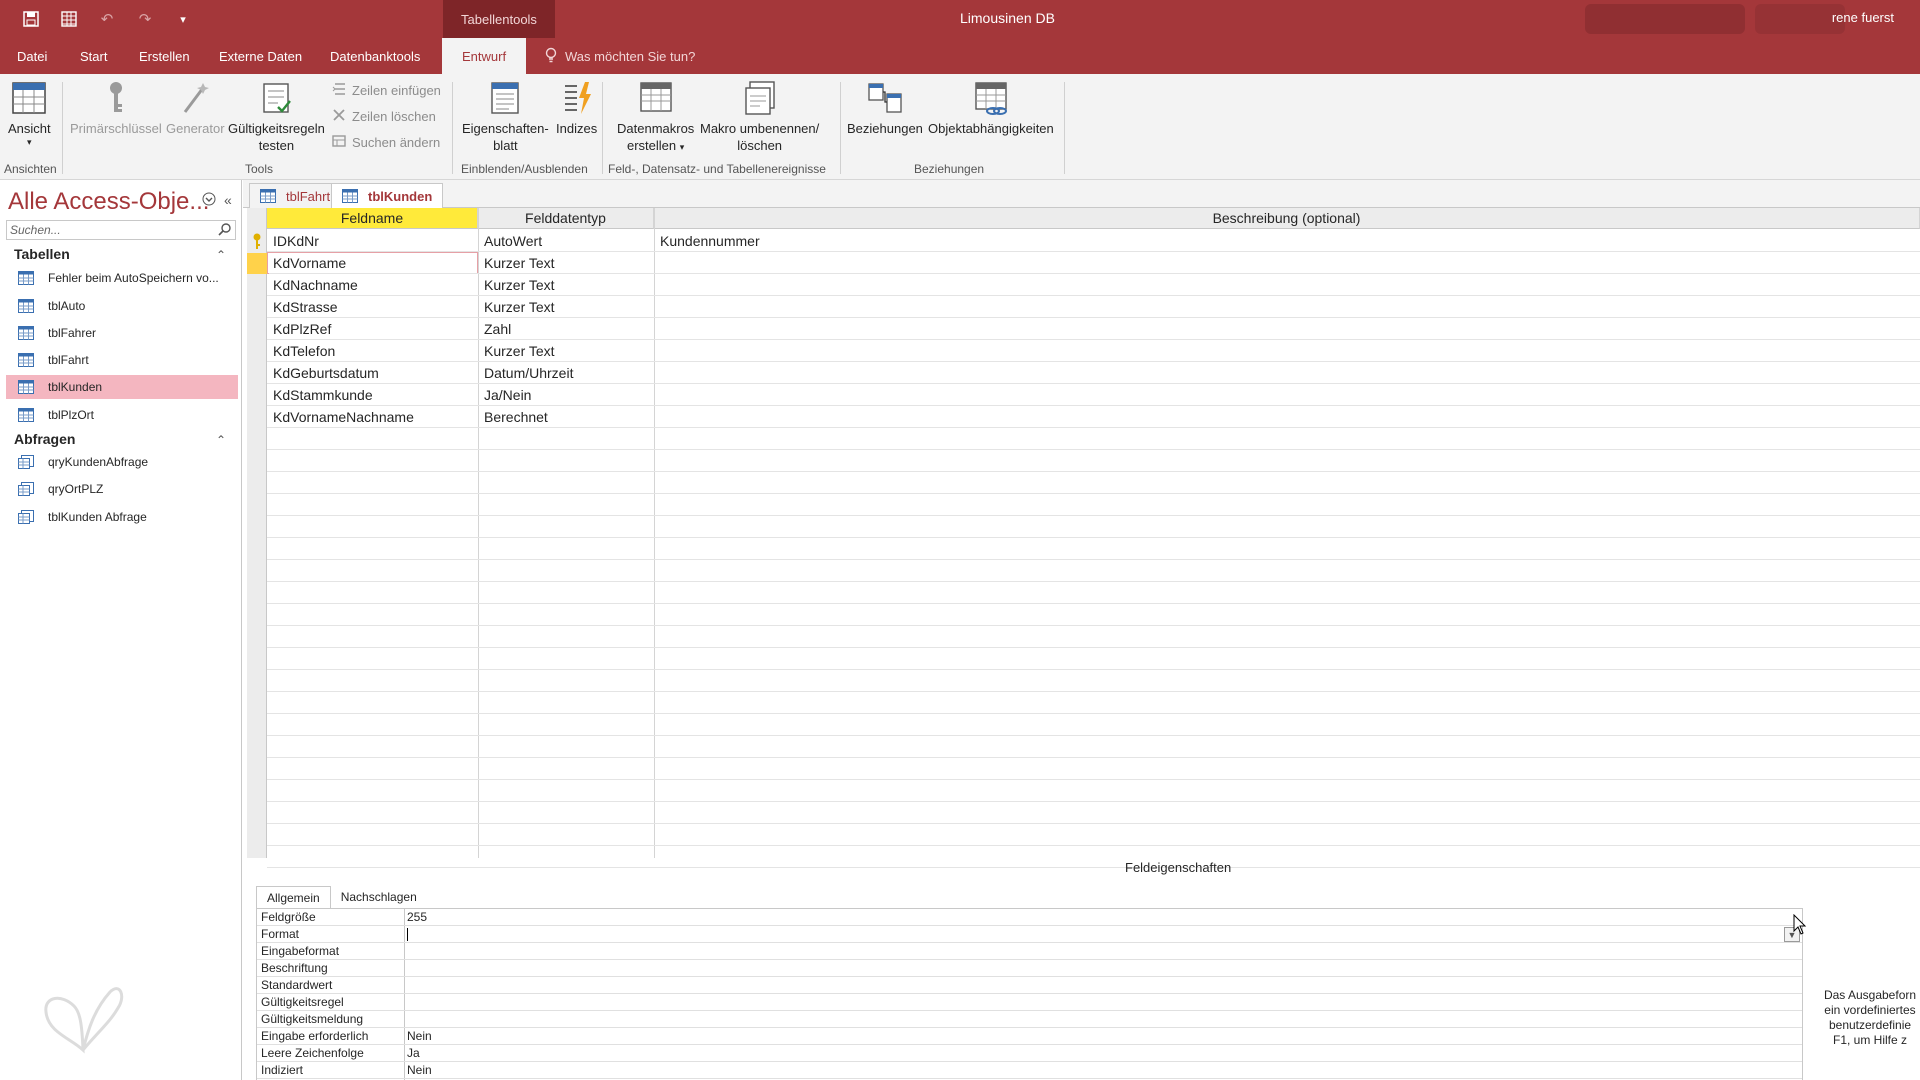 This screenshot has width=1920, height=1080. What do you see at coordinates (1029, 951) in the screenshot?
I see `property-row: Eingabeformat` at bounding box center [1029, 951].